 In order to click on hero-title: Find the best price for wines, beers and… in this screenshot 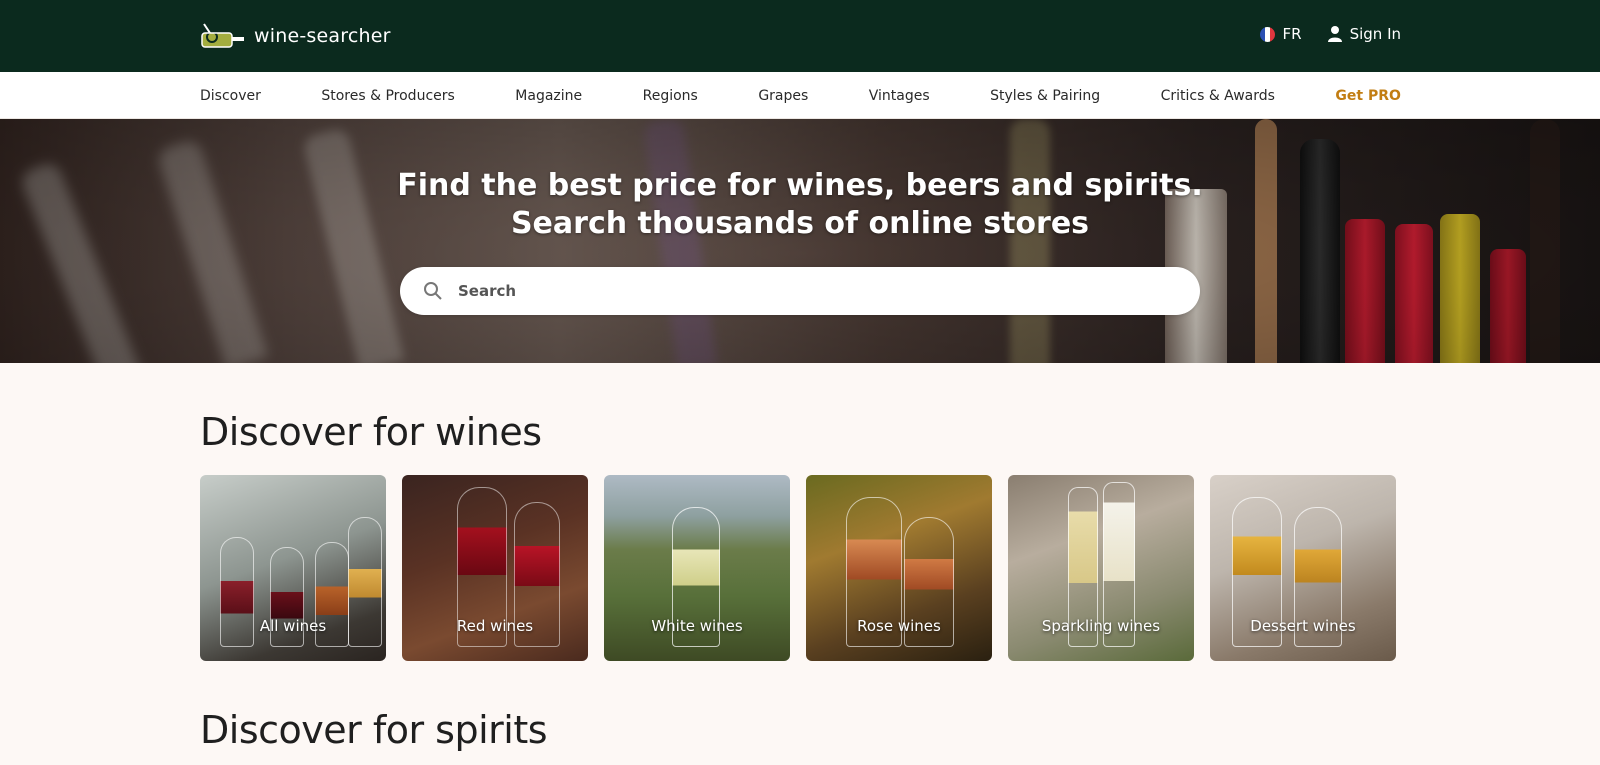, I will do `click(800, 205)`.